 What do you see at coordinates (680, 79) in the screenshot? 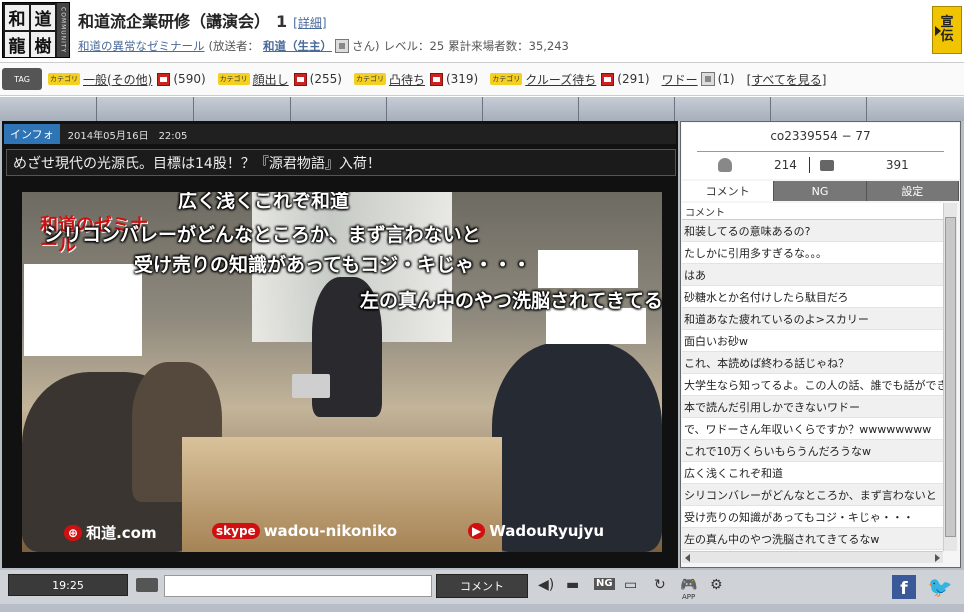
I see `tag-link: ワドー` at bounding box center [680, 79].